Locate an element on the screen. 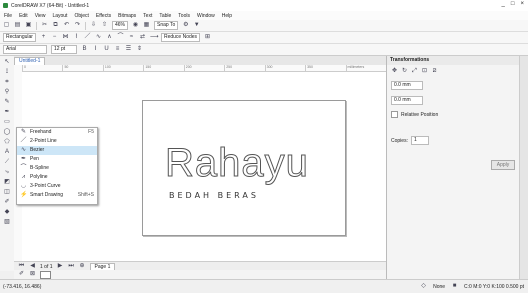  first-page-icon: ⏮ is located at coordinates (21, 266).